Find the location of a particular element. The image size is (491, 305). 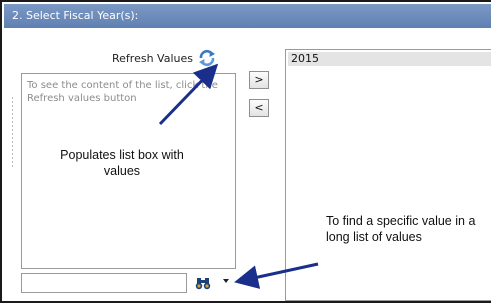

left-edge-divider is located at coordinates (12, 132).